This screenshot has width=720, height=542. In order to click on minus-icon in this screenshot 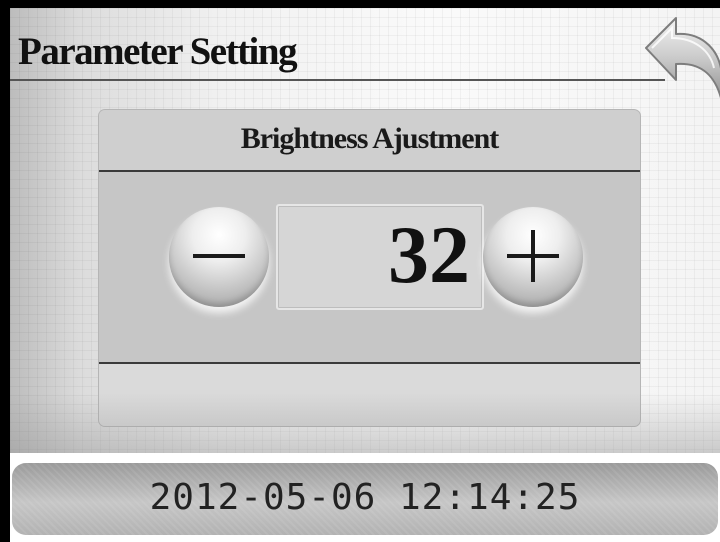, I will do `click(219, 256)`.